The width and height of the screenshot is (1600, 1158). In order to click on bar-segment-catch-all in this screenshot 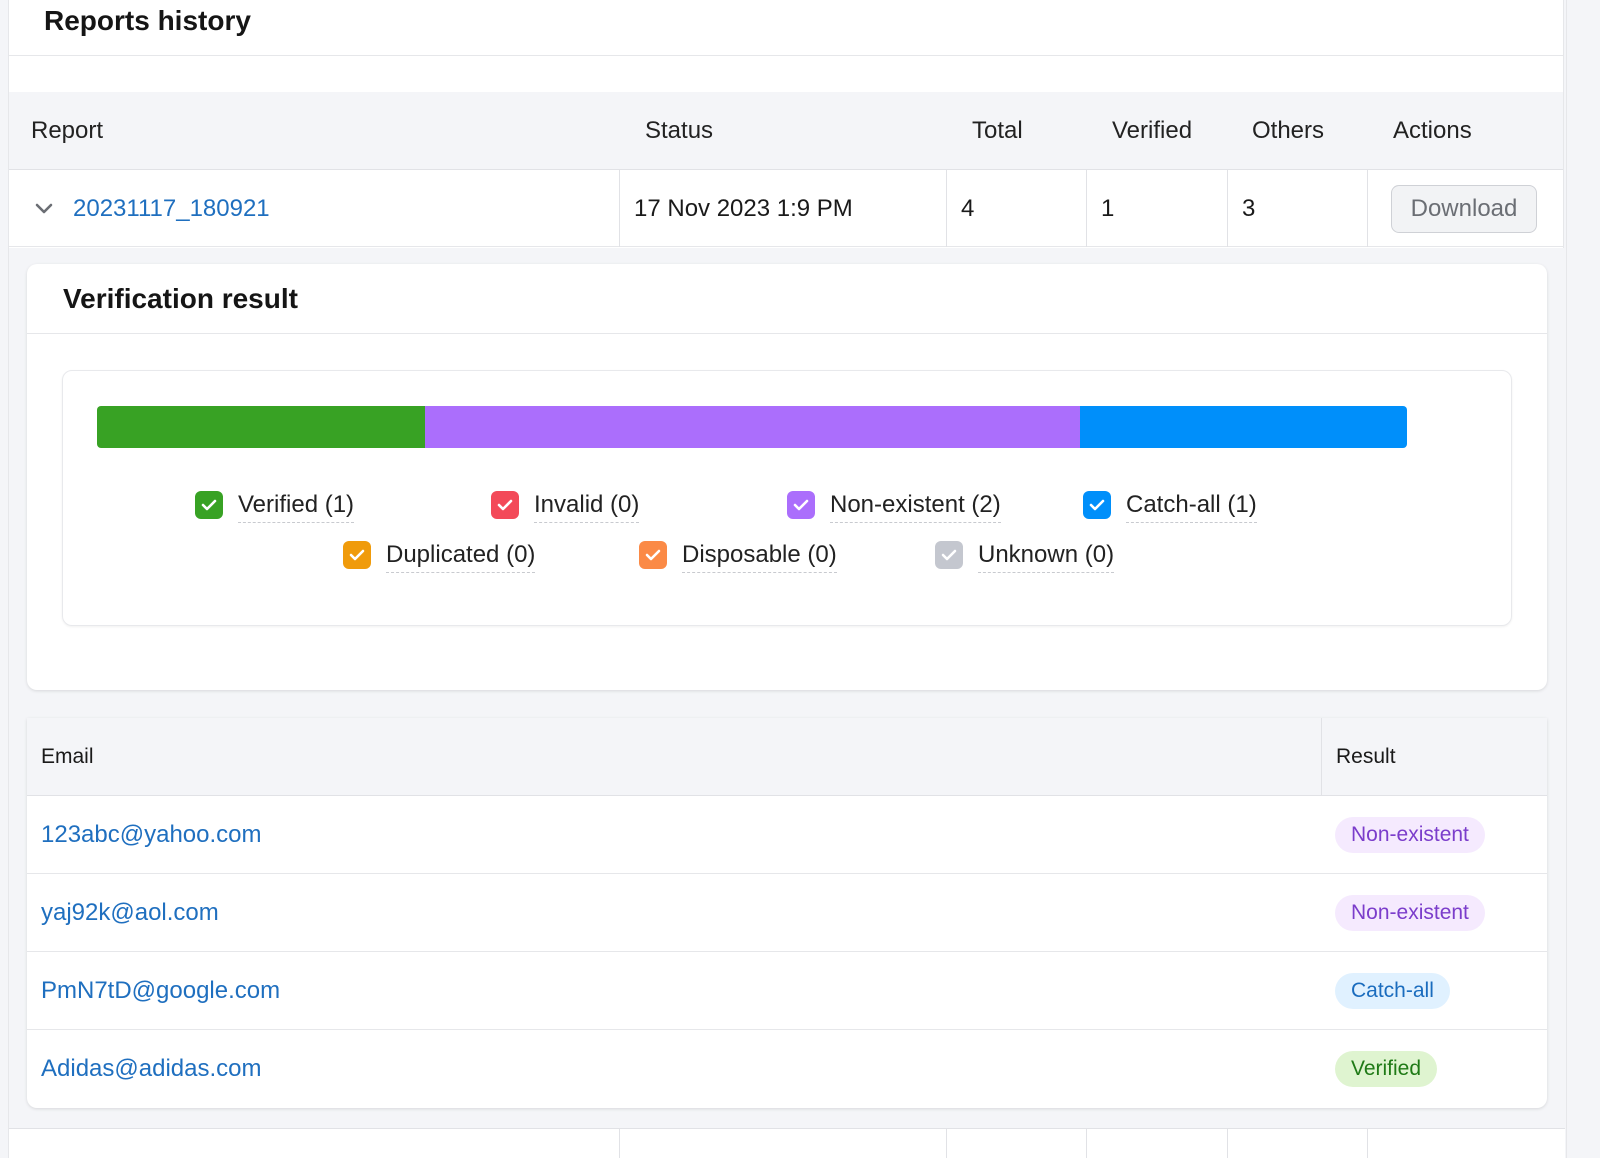, I will do `click(1243, 427)`.